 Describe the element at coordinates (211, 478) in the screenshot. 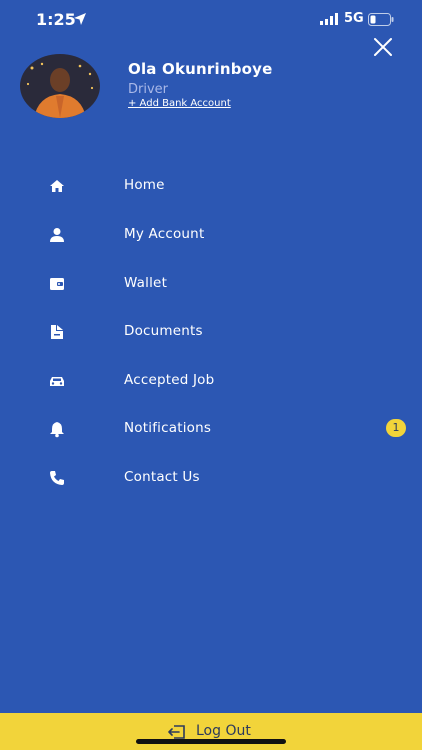

I see `menu-item-contact-us: Contact Us` at that location.